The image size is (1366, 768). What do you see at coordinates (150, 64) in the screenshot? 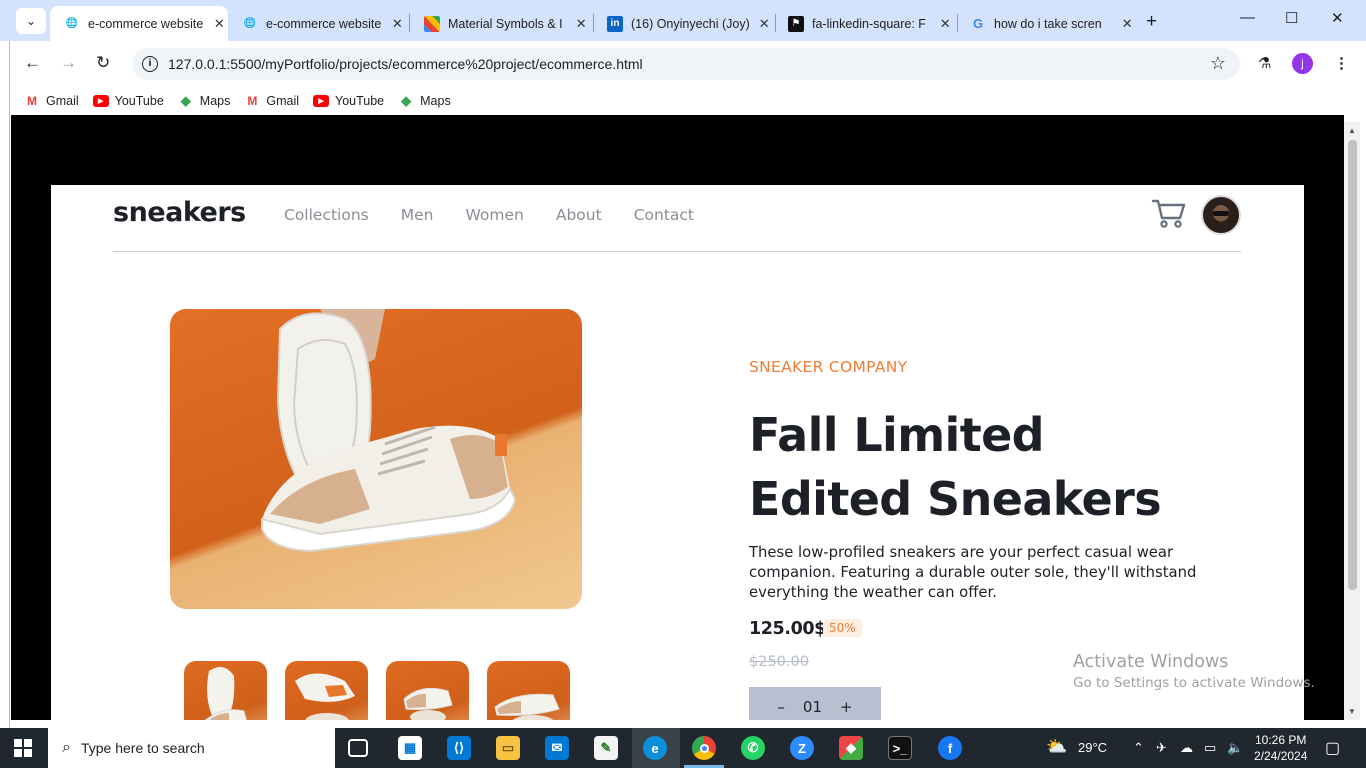
I see `site-info-icon: i` at bounding box center [150, 64].